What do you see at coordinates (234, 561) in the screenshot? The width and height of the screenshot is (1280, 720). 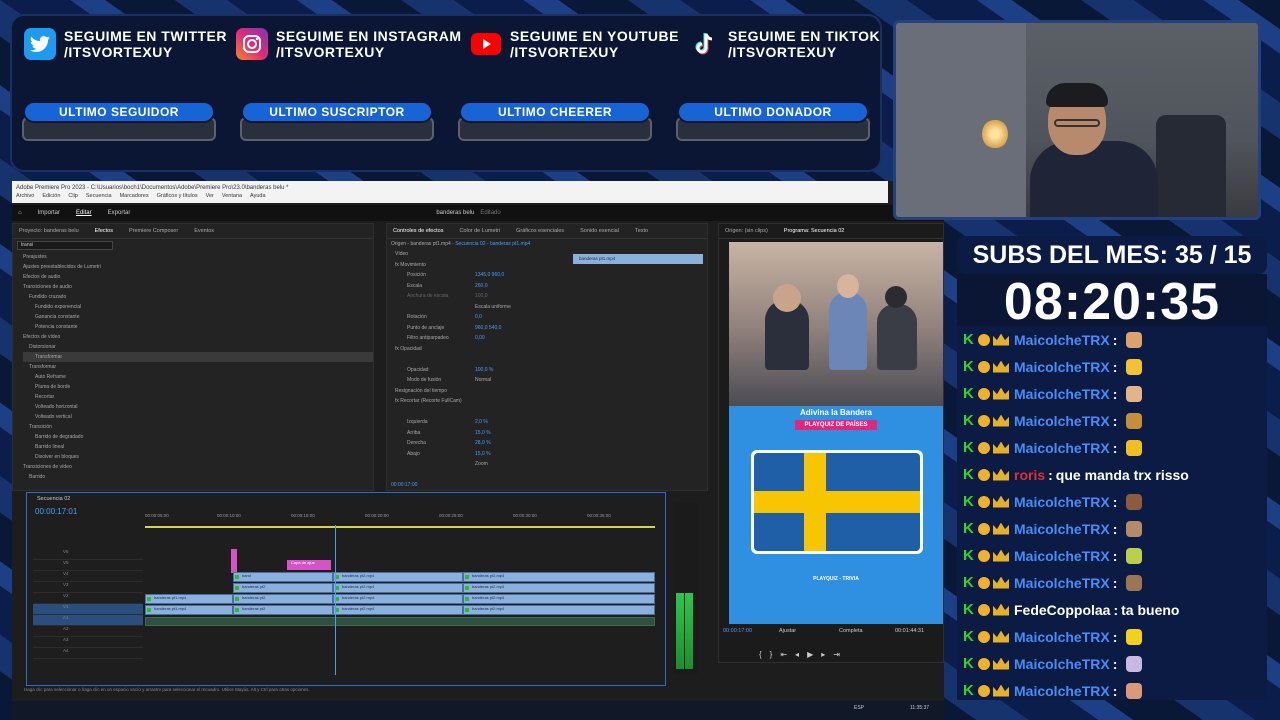 I see `clip-marker` at bounding box center [234, 561].